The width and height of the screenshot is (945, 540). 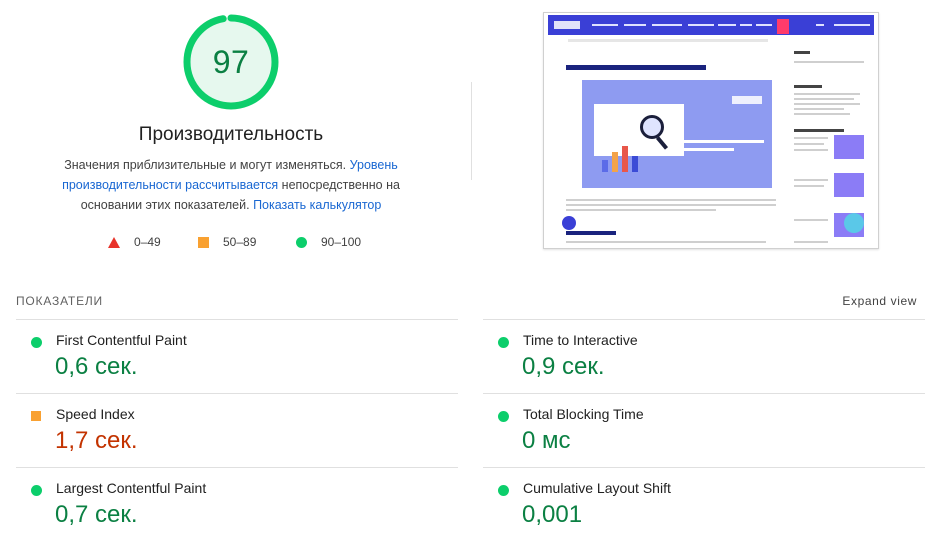 I want to click on metric-cumulative-layout-shift: Cumulative Layout Shift 0,001, so click(x=704, y=503).